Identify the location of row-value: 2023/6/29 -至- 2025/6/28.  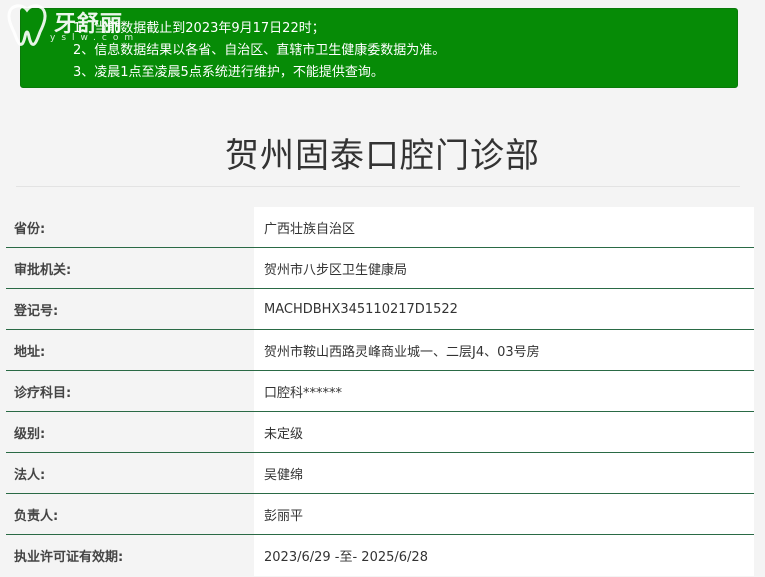
(504, 555).